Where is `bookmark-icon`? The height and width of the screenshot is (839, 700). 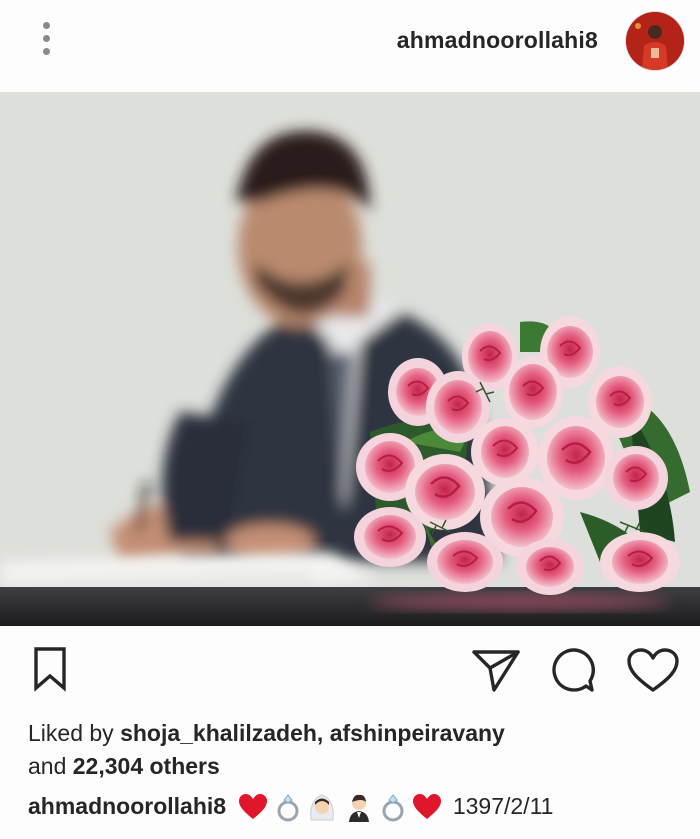
bookmark-icon is located at coordinates (50, 669).